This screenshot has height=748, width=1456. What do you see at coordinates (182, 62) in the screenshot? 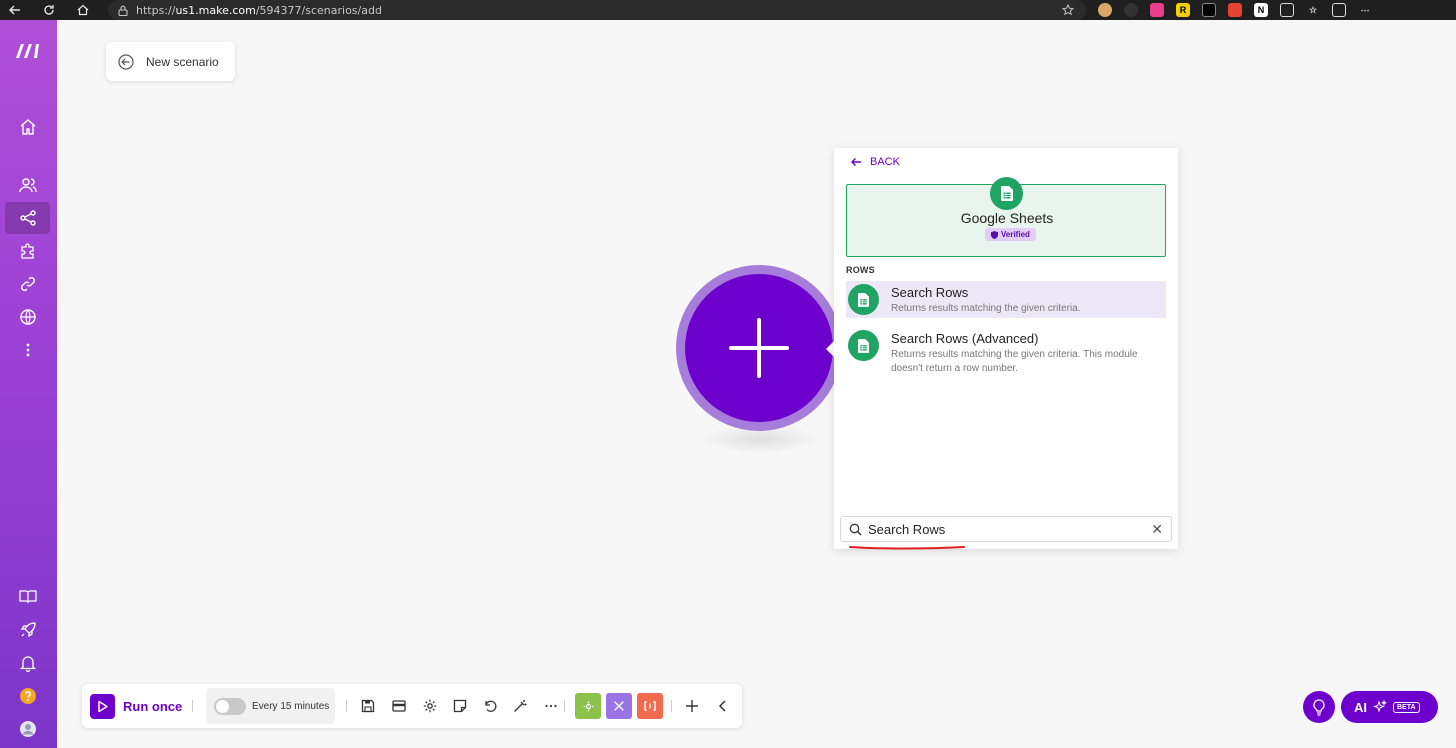
I see `scenario-title: New scenario` at bounding box center [182, 62].